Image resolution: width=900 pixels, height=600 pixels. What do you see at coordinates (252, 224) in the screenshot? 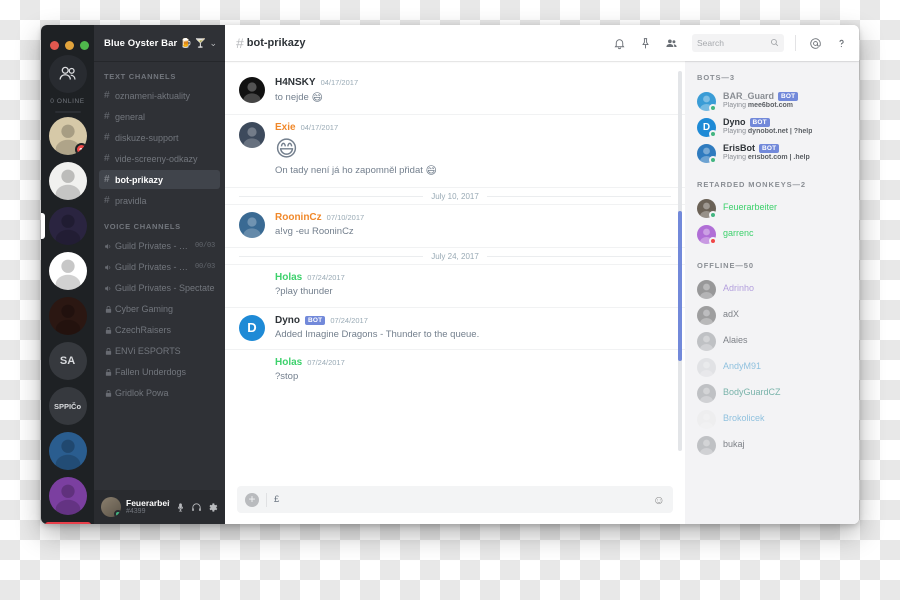
I see `avatar-roonincz` at bounding box center [252, 224].